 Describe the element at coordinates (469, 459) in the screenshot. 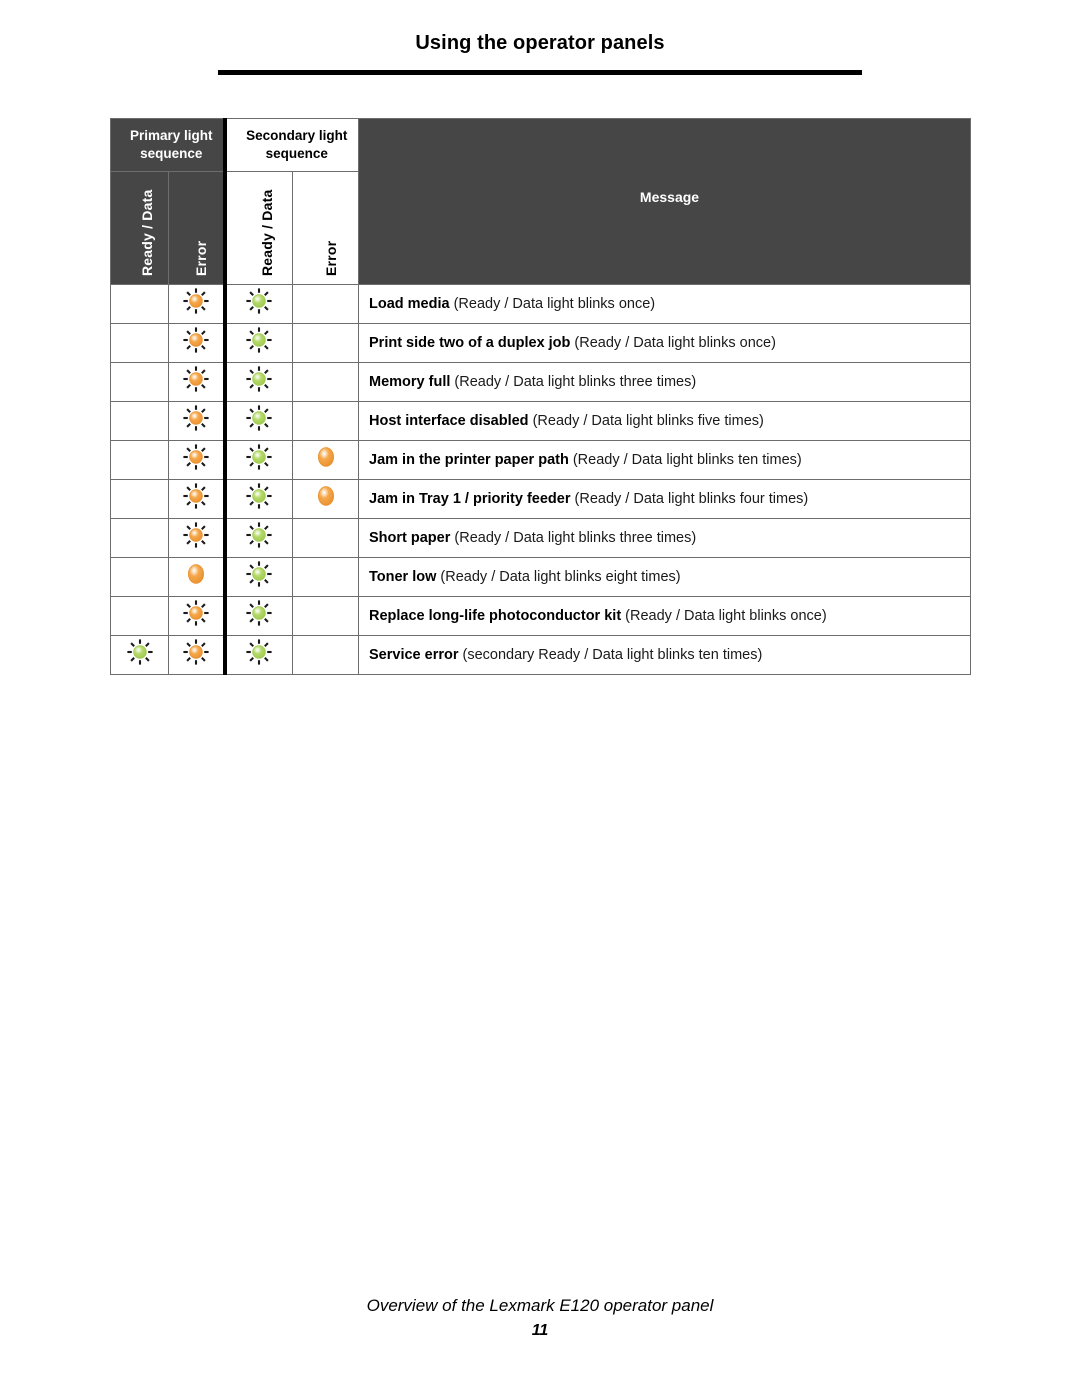

I see `message-title: Jam in the printer paper path` at that location.